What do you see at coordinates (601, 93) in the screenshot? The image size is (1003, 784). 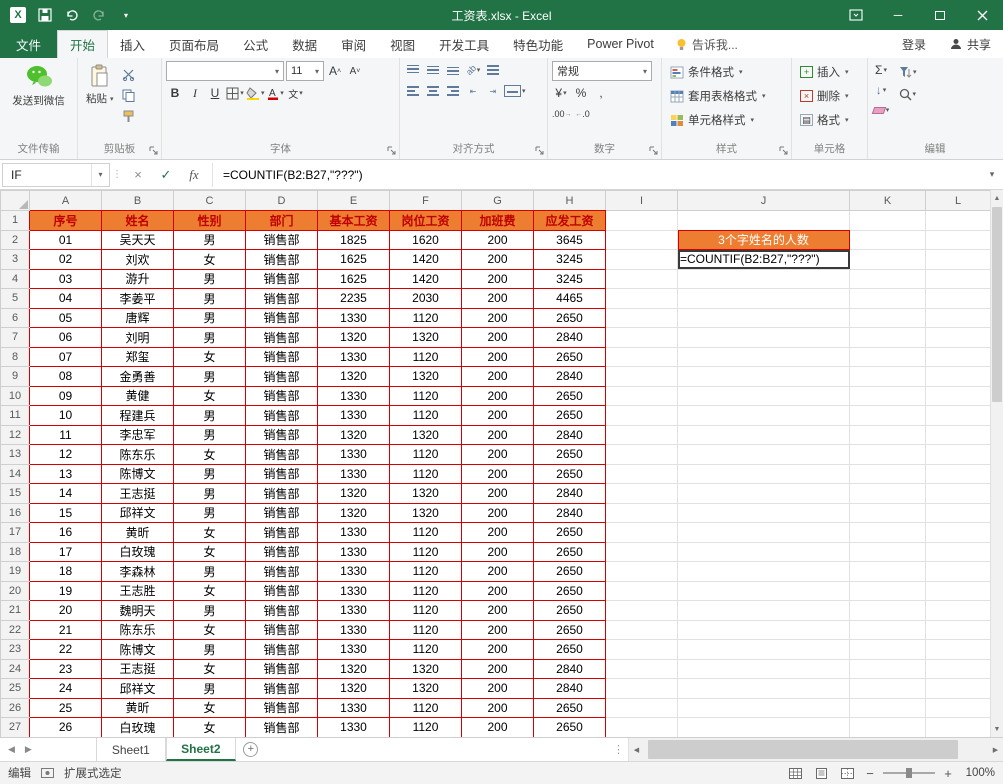 I see `comma-style-button: ,` at bounding box center [601, 93].